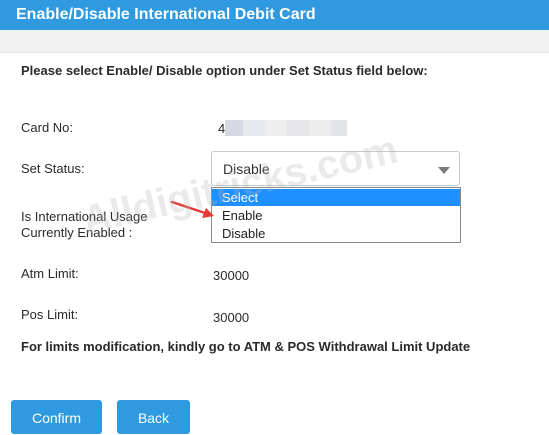 The image size is (549, 435). What do you see at coordinates (286, 128) in the screenshot?
I see `masked-card-number` at bounding box center [286, 128].